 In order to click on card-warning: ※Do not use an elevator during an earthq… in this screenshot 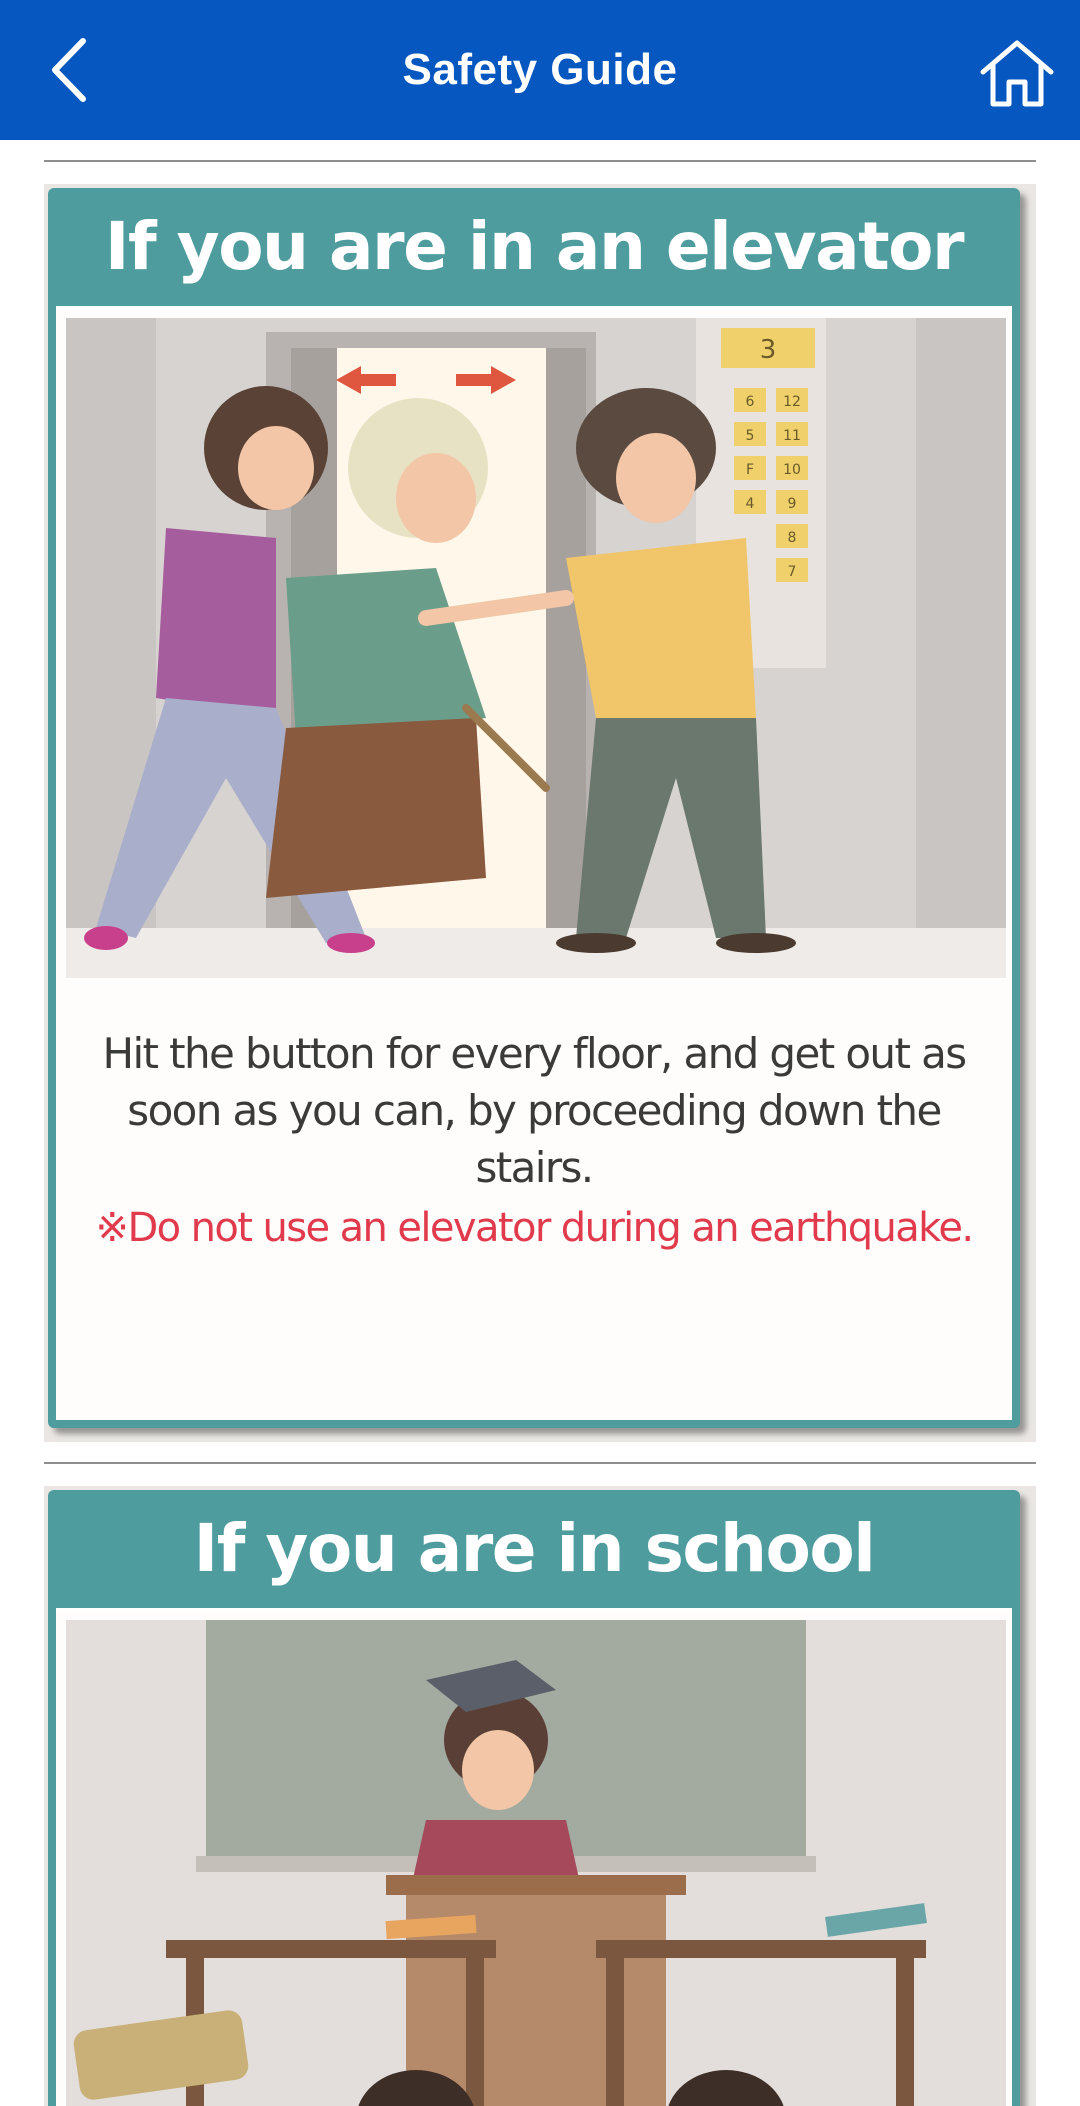, I will do `click(535, 1228)`.